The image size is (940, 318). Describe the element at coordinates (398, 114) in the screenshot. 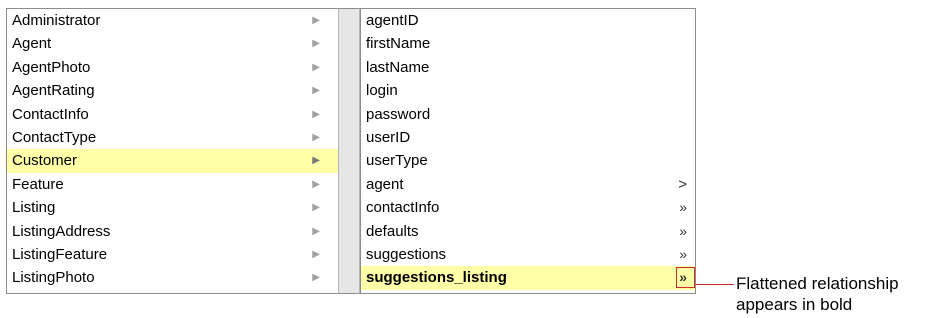

I see `property-label: password` at that location.